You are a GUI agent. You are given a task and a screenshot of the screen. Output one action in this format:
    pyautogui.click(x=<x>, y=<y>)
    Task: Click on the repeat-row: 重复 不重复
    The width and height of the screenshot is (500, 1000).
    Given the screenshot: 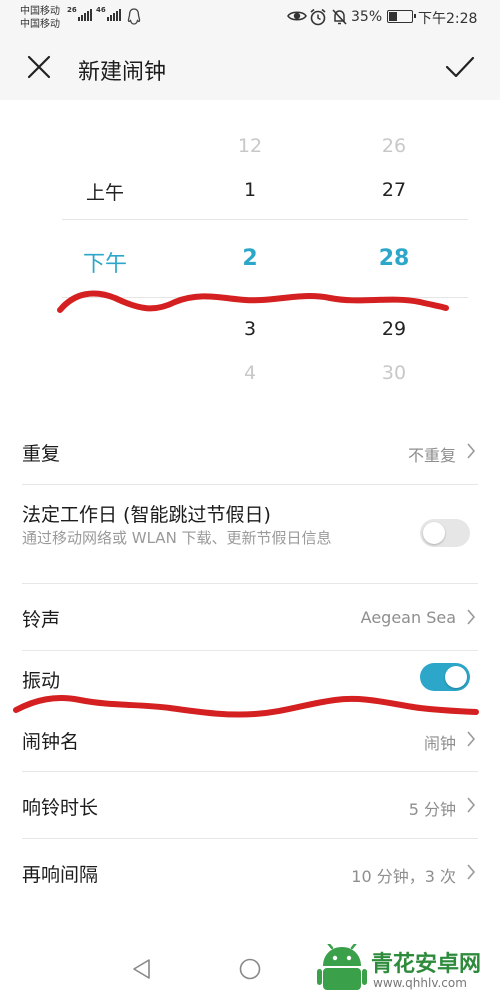 What is the action you would take?
    pyautogui.click(x=250, y=451)
    